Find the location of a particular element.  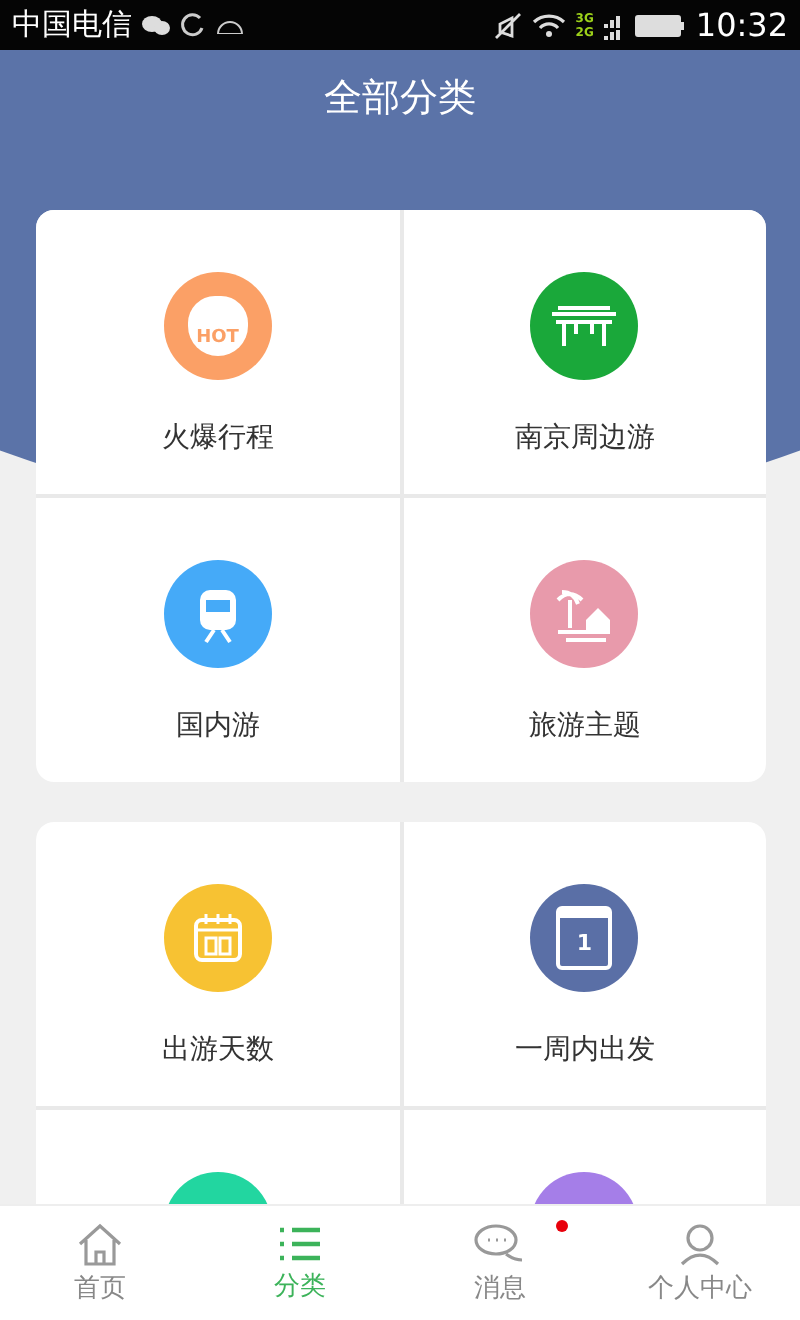

person-icon is located at coordinates (700, 1243).